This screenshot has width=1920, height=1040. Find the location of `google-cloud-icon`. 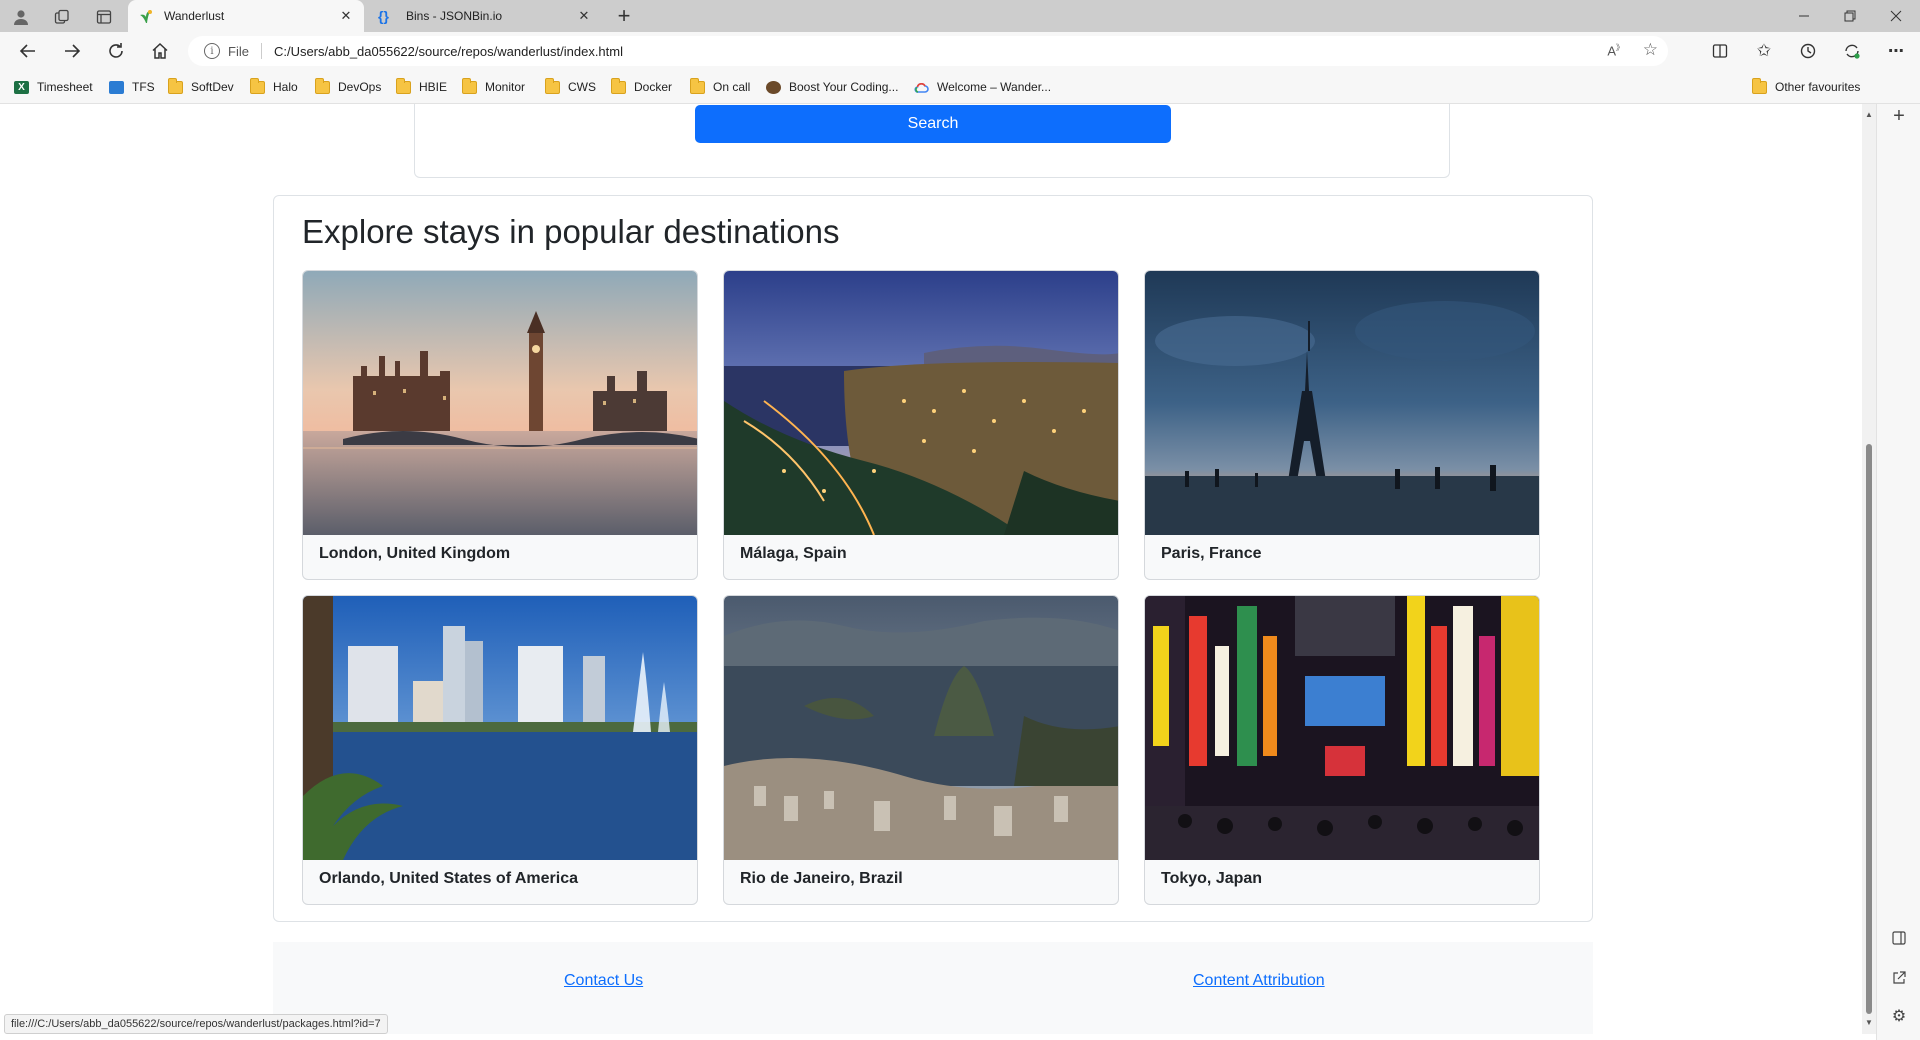

google-cloud-icon is located at coordinates (921, 87).